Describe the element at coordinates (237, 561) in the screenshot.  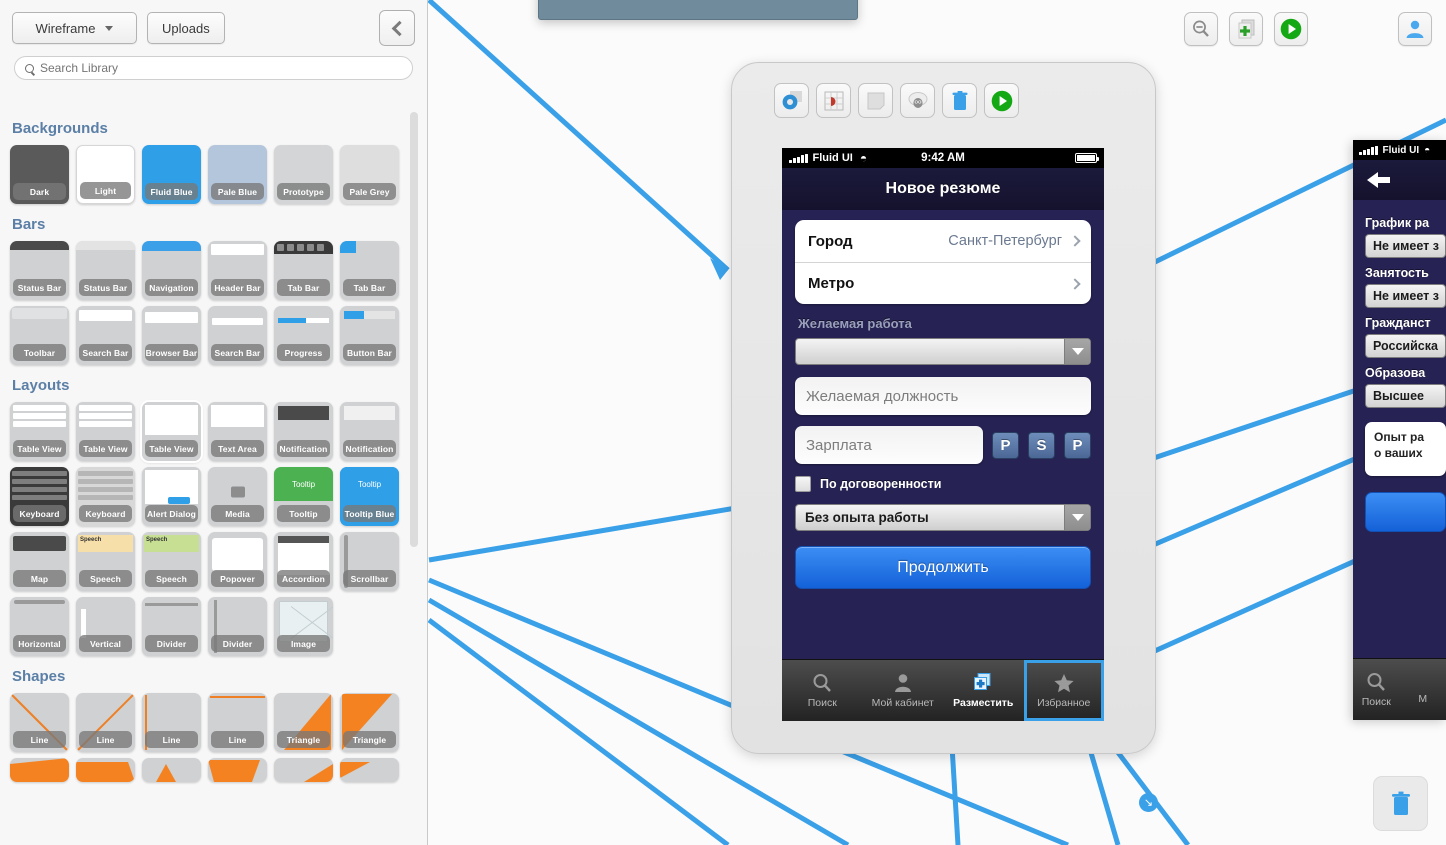
I see `library-tile: Popover` at that location.